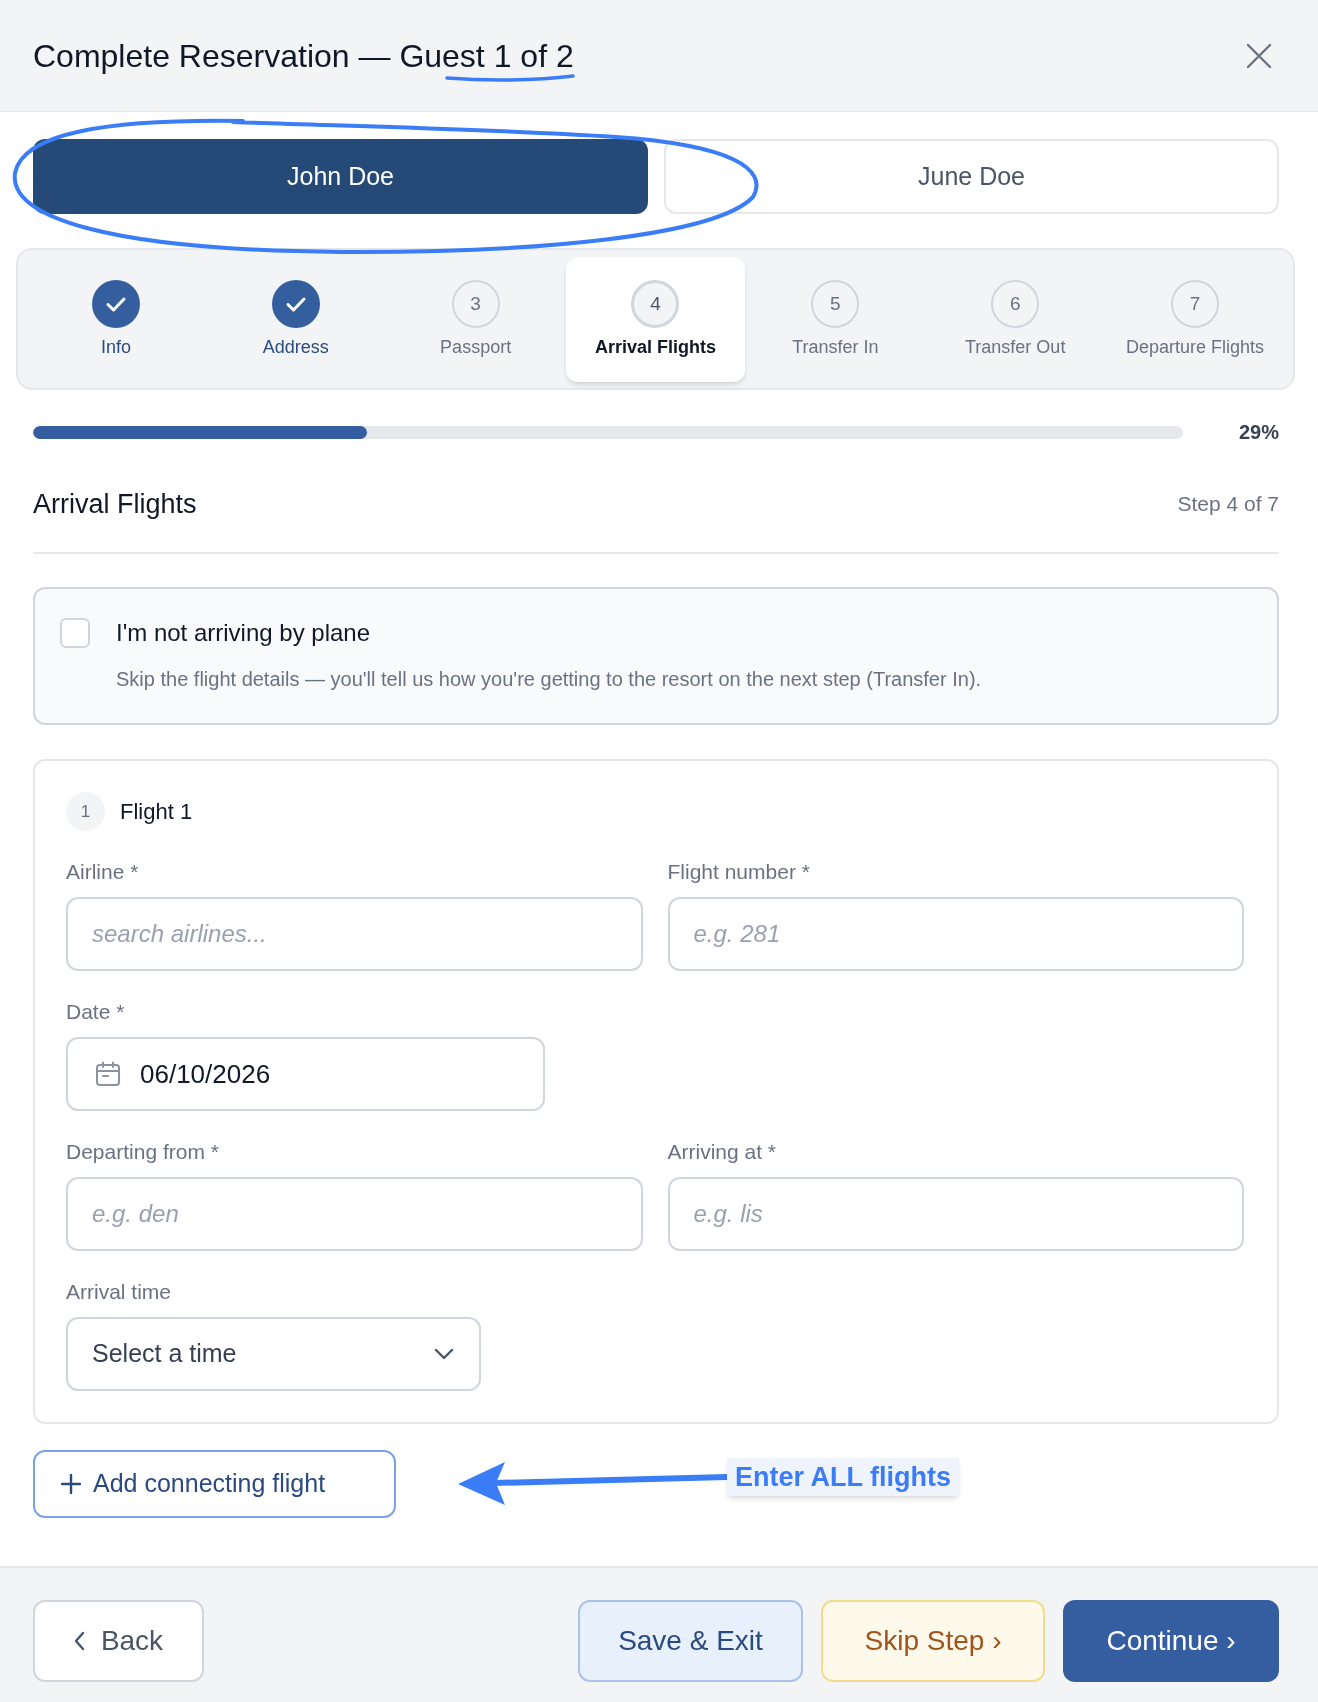  What do you see at coordinates (340, 176) in the screenshot?
I see `guest-tab: John Doe` at bounding box center [340, 176].